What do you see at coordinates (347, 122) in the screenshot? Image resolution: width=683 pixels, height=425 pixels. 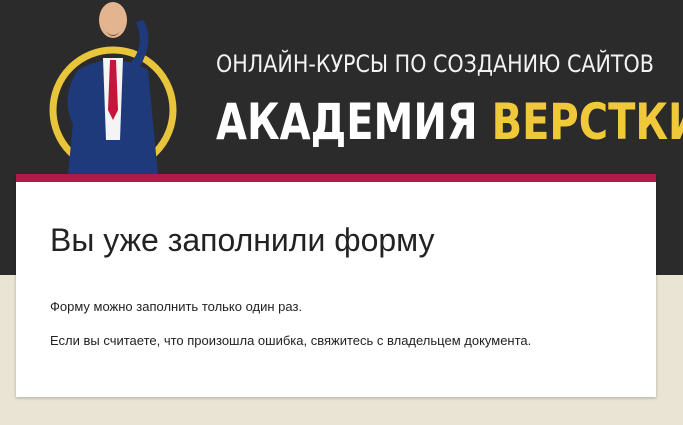 I see `banner-title-part1: АКАДЕМИЯ` at bounding box center [347, 122].